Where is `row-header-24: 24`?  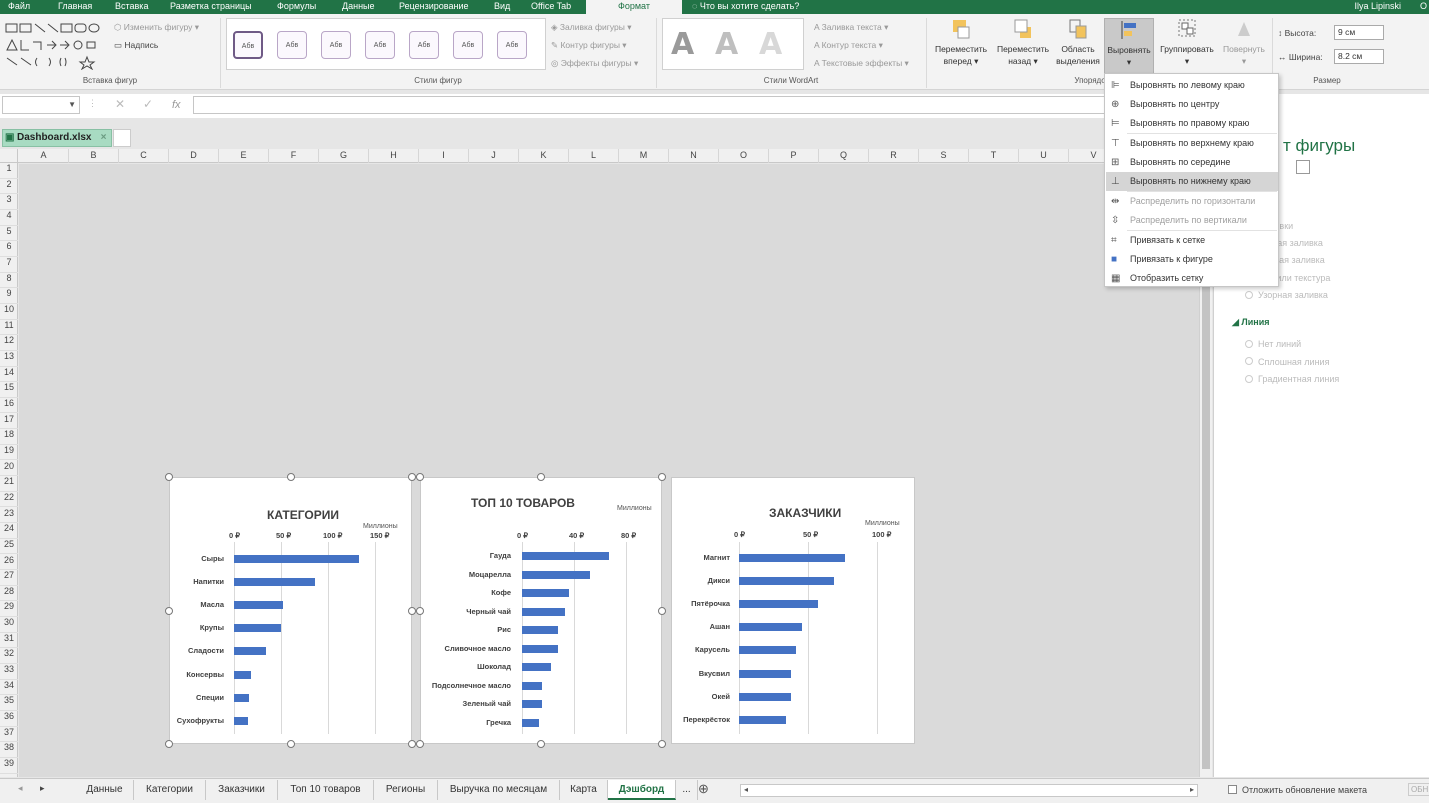
row-header-24: 24 is located at coordinates (9, 531).